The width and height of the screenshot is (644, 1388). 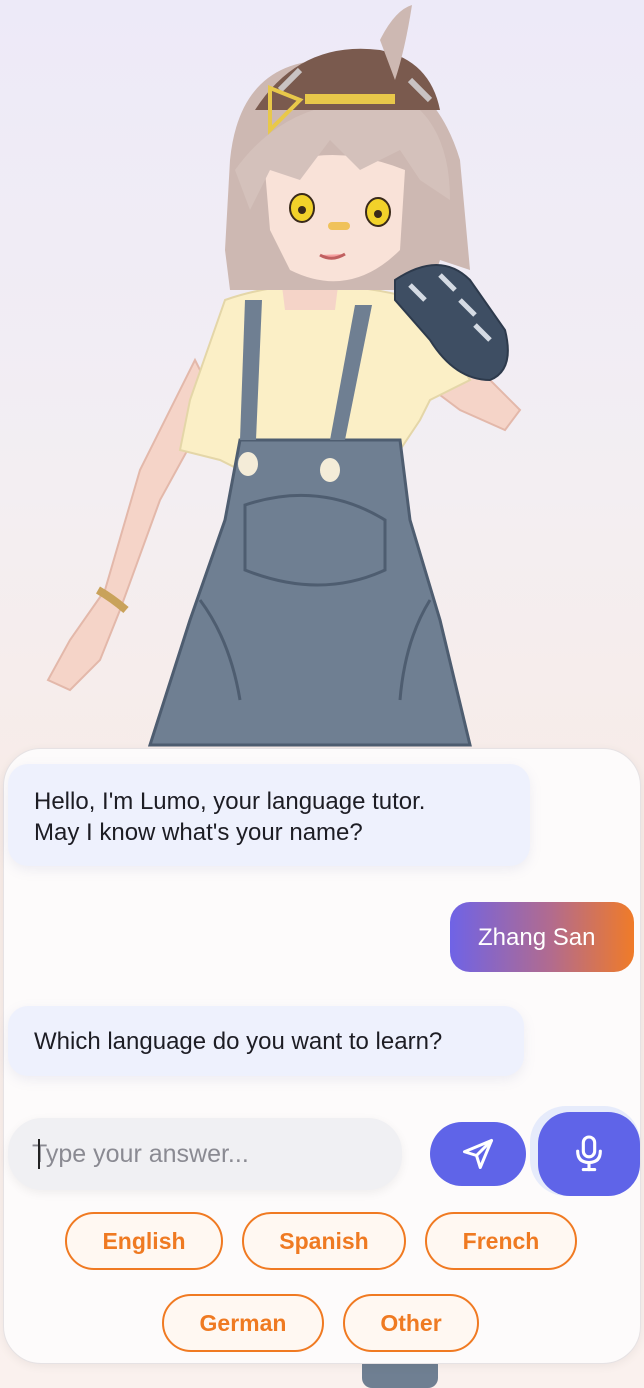 I want to click on bot-message: Which language do you want to learn?, so click(x=266, y=1041).